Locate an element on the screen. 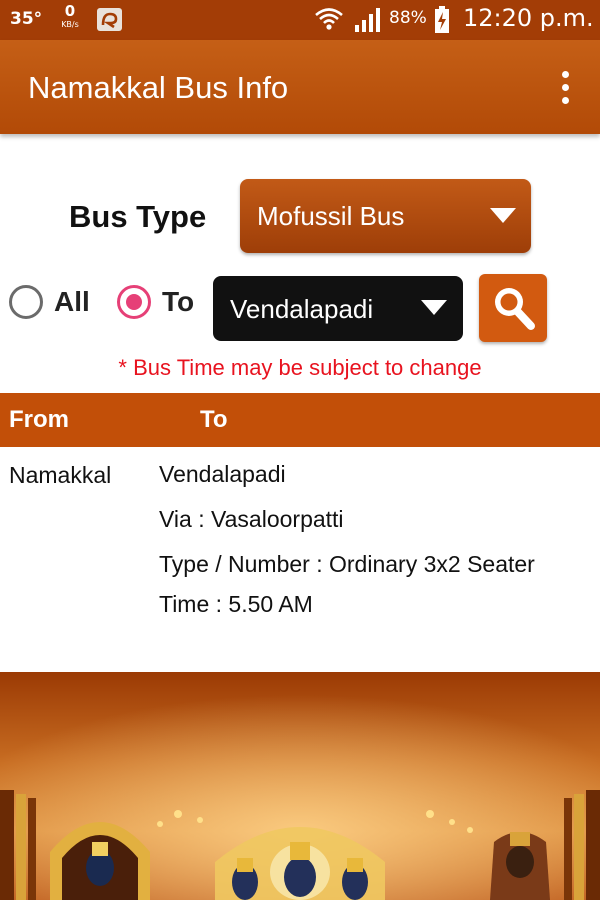 The image size is (600, 900). via-text: Via : Vasaloorpatti is located at coordinates (251, 519).